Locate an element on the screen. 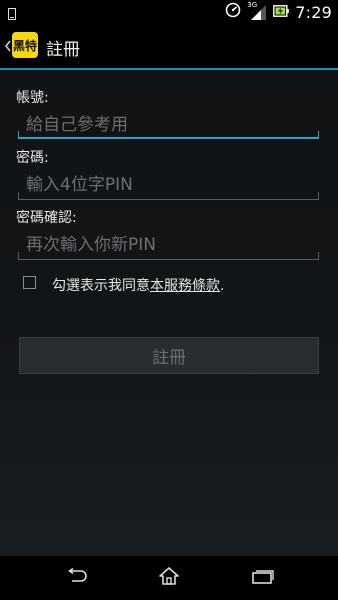 The height and width of the screenshot is (600, 338). recent-apps-icon is located at coordinates (263, 578).